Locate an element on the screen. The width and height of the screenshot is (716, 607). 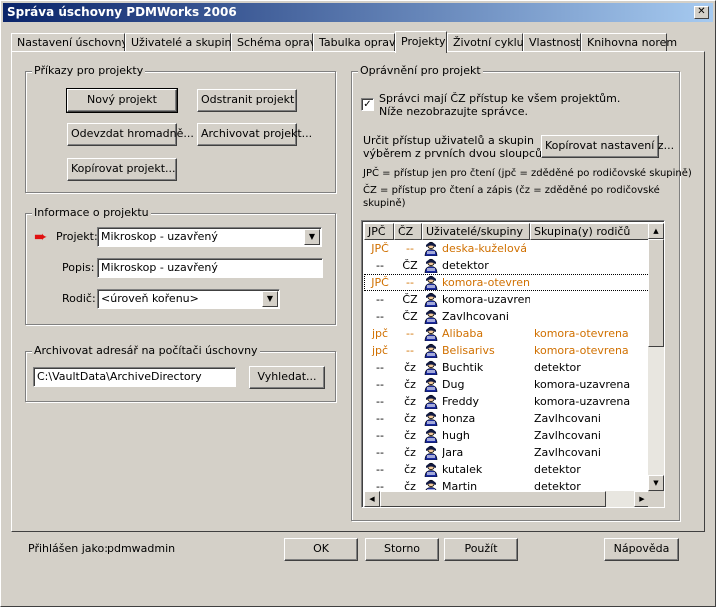
archive-path-input: C:\VaultData\ArchiveDirectory is located at coordinates (134, 377).